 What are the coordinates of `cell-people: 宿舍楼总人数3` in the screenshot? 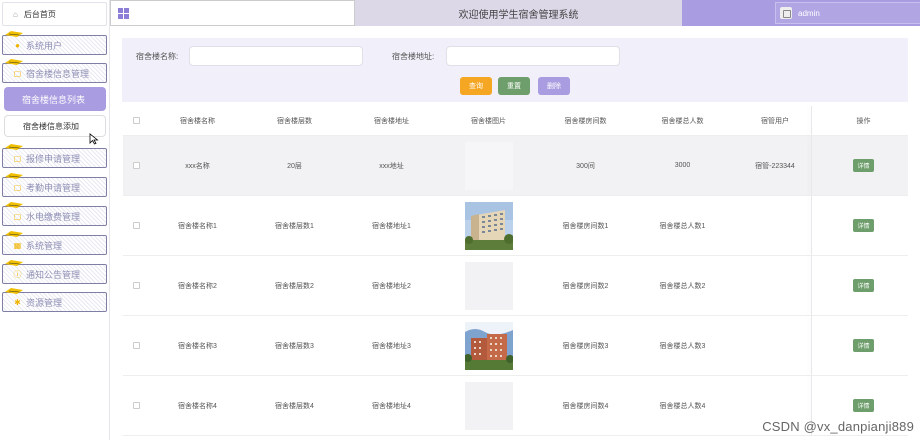 It's located at (682, 346).